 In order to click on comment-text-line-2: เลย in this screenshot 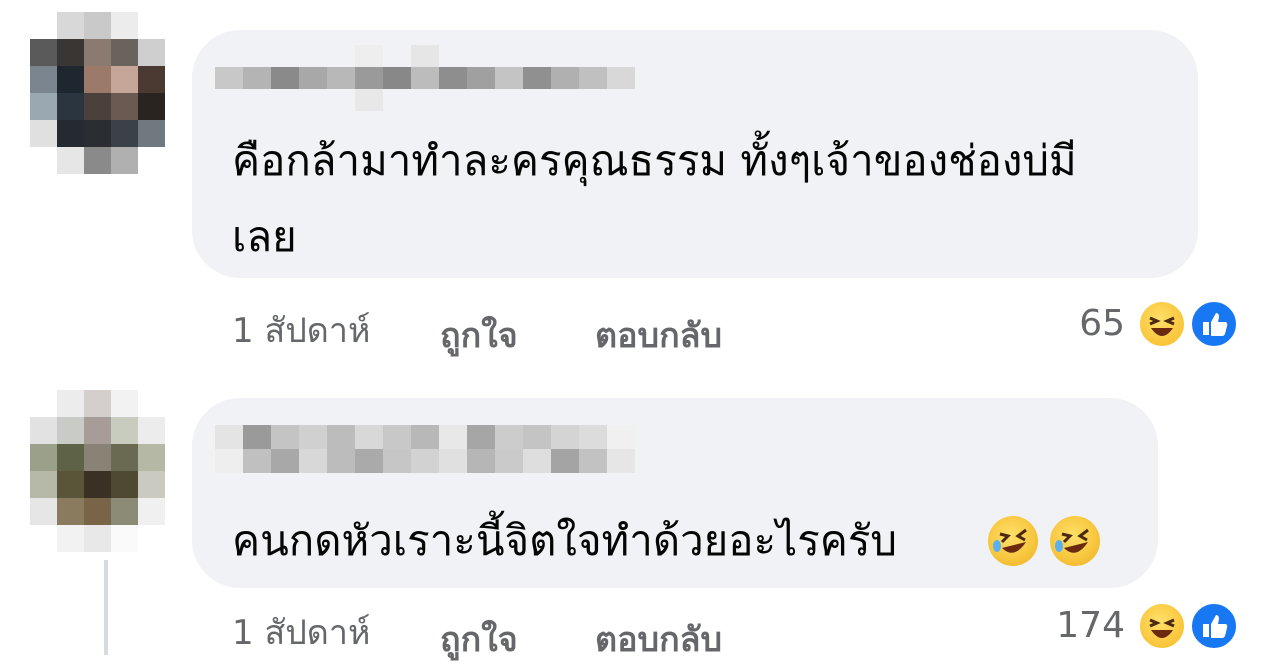, I will do `click(264, 236)`.